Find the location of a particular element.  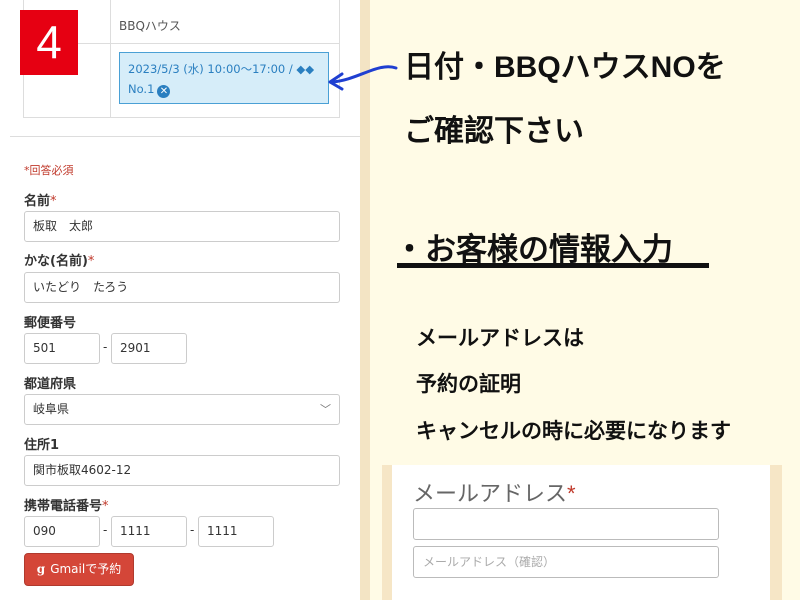

email-note-line-1: メールアドレスは is located at coordinates (500, 338).